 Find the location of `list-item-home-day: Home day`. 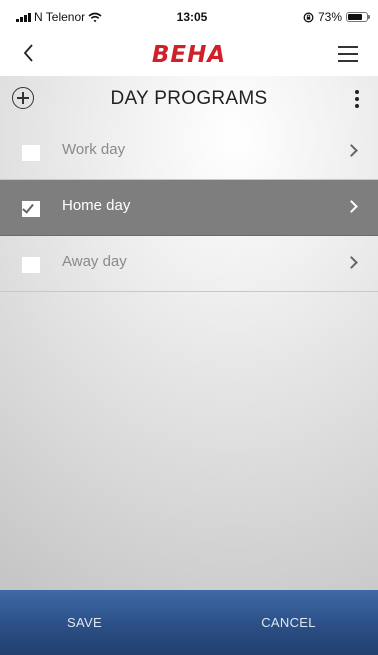

list-item-home-day: Home day is located at coordinates (189, 208).